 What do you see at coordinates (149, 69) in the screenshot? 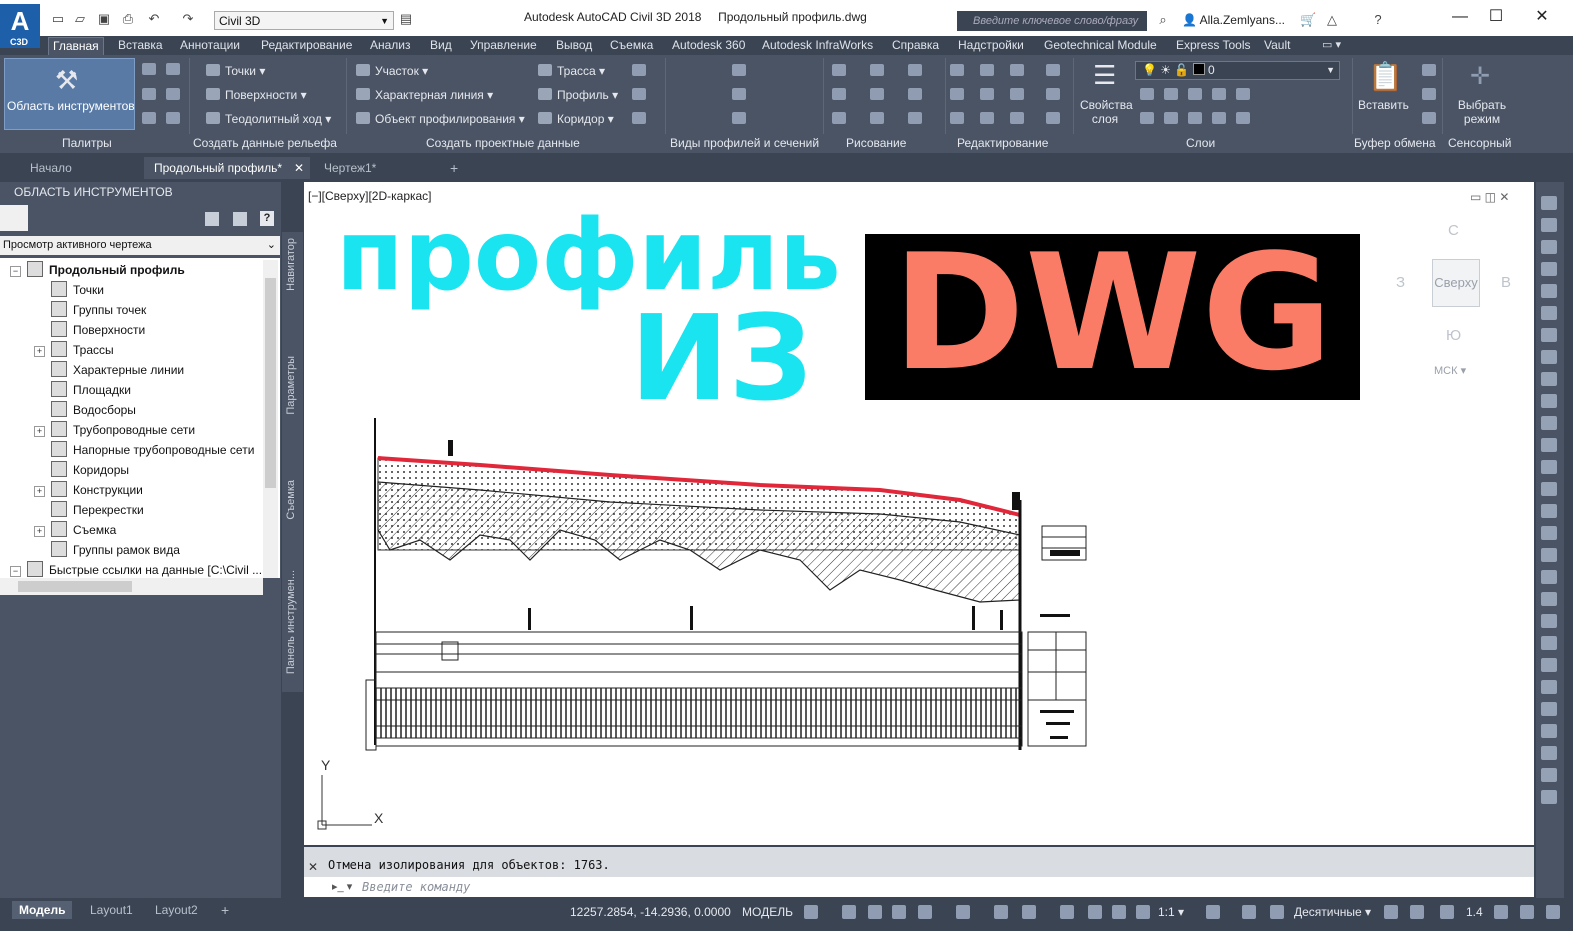
I see `prospector-icon` at bounding box center [149, 69].